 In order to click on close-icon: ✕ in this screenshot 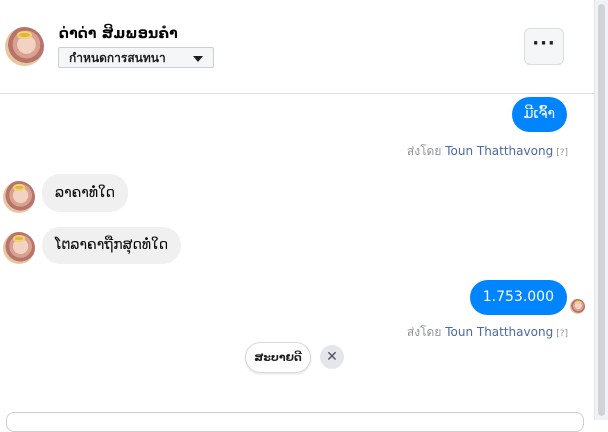, I will do `click(332, 357)`.